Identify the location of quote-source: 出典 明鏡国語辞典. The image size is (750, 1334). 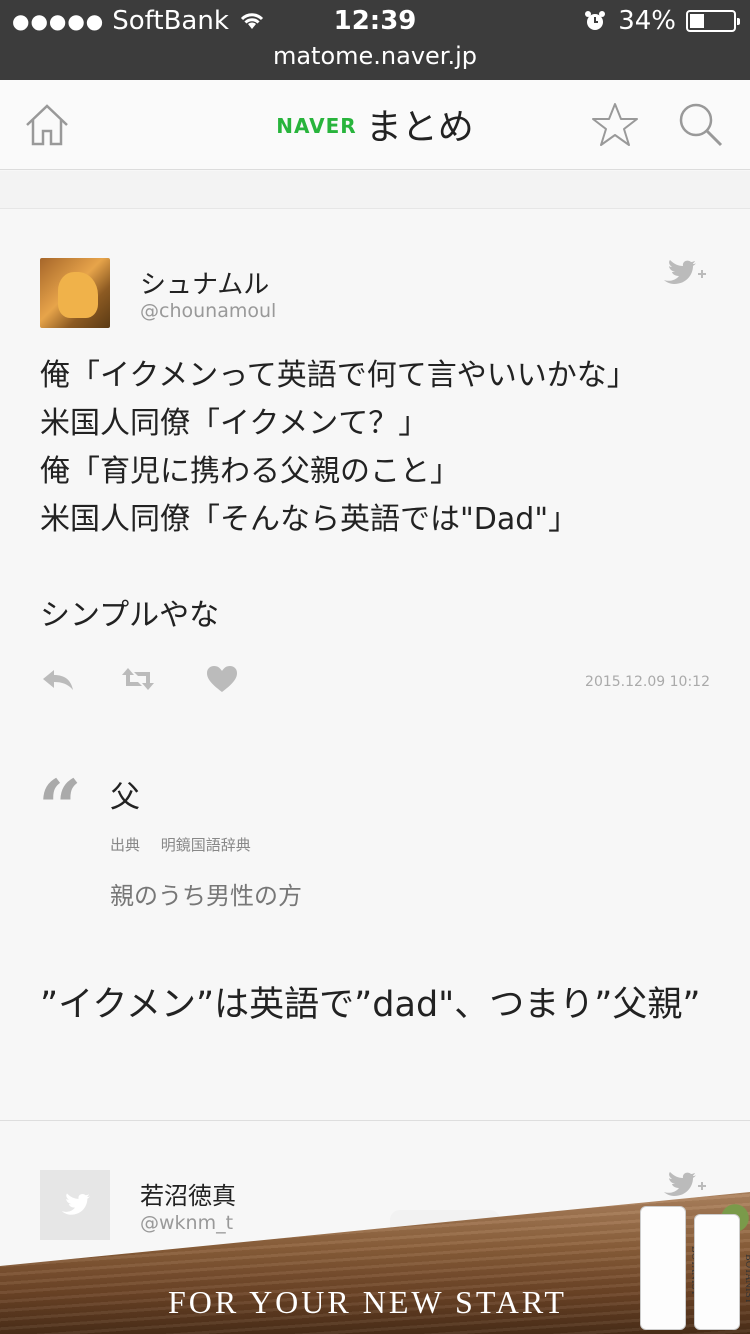
(180, 844).